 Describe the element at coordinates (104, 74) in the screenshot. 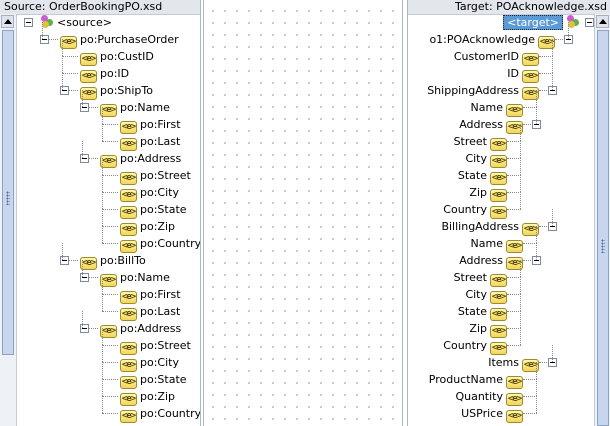

I see `source-node-po-id: <e> po:ID` at that location.